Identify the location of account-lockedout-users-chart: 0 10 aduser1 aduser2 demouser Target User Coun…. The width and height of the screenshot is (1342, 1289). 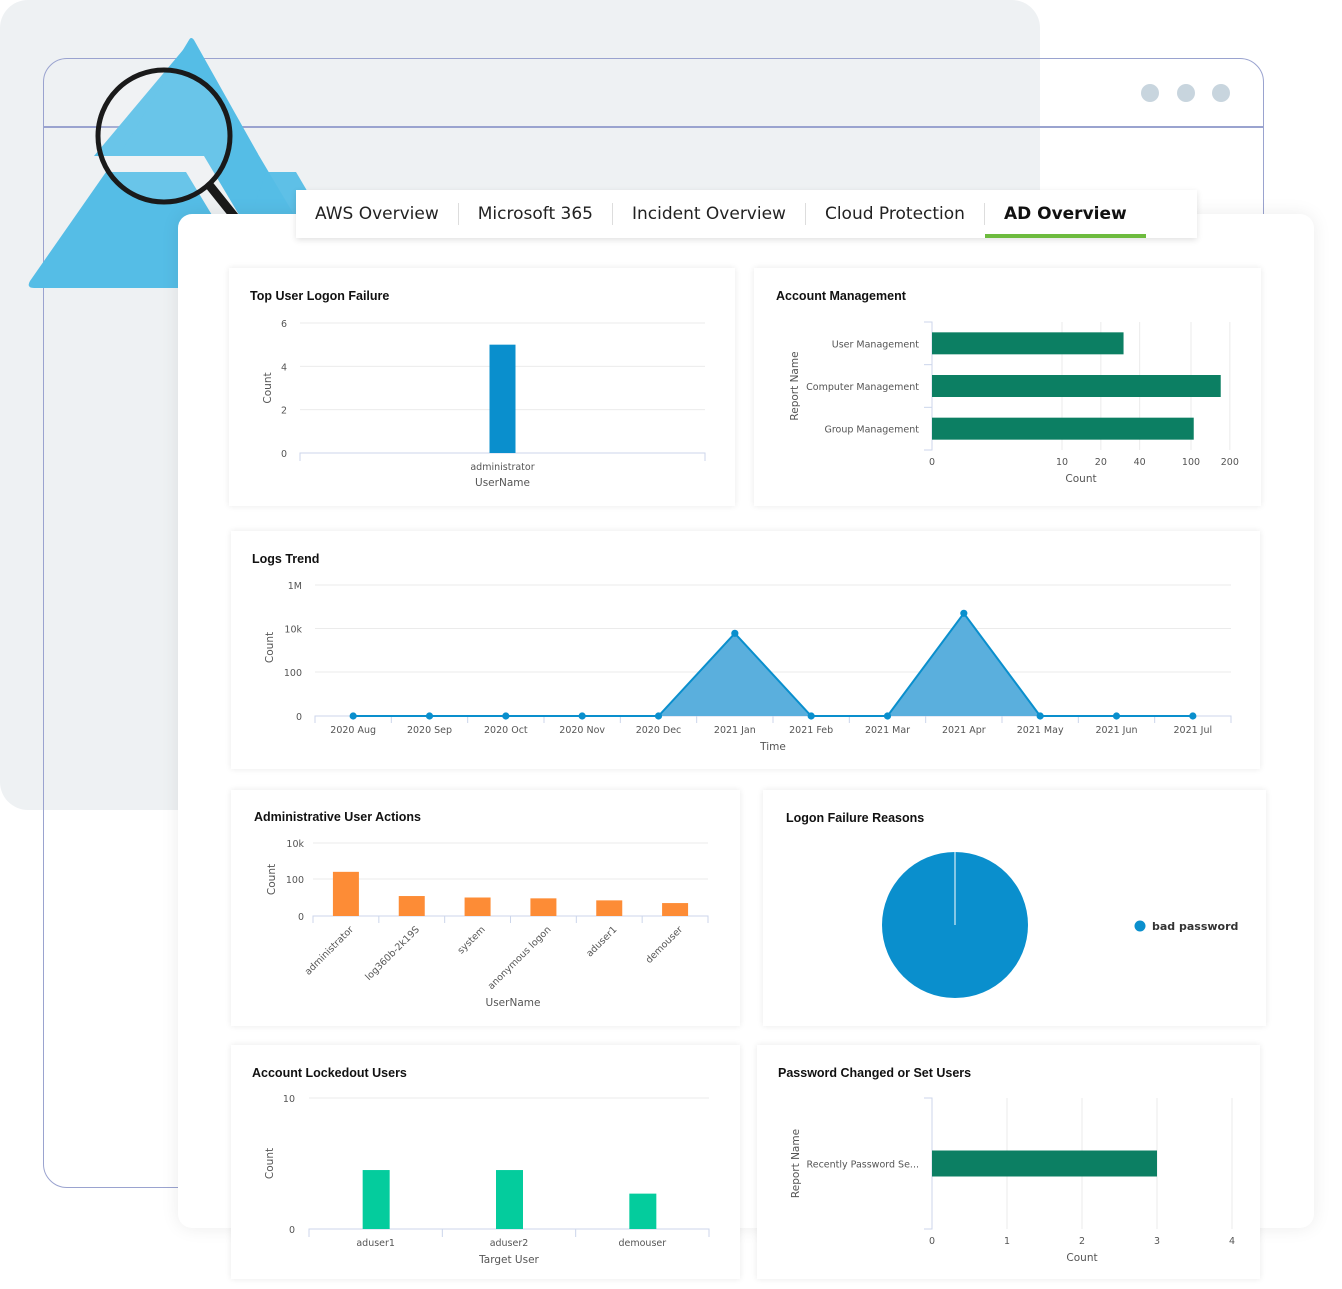
(487, 1180).